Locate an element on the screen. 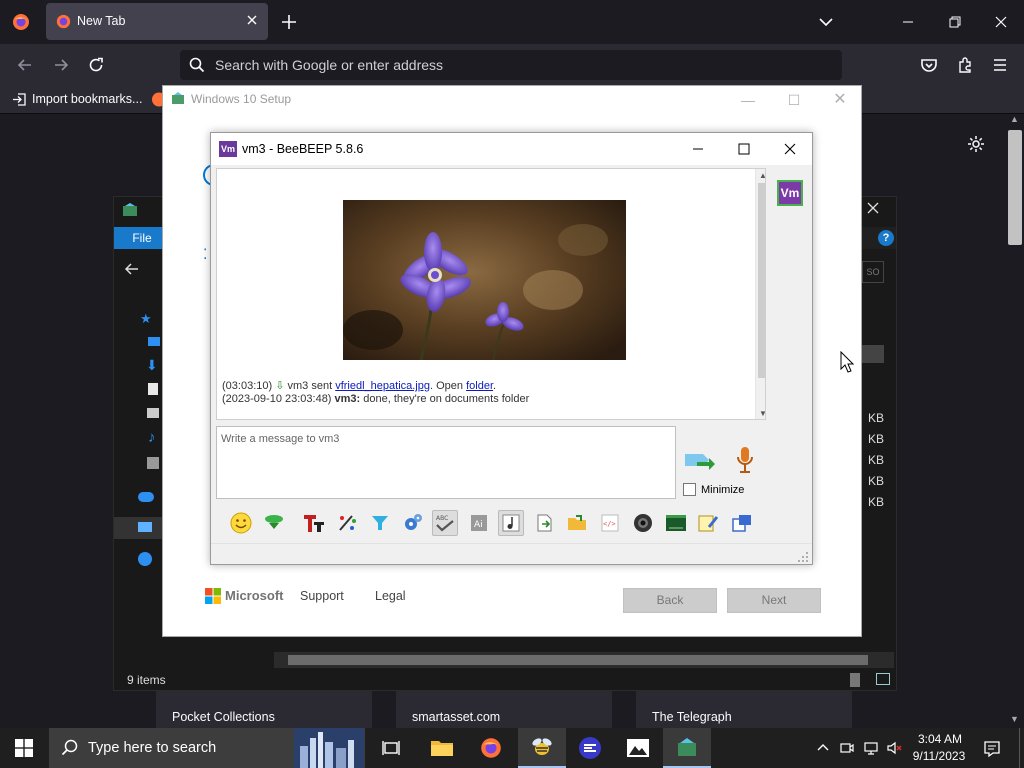 The image size is (1024, 768). explorer-hscrollbar is located at coordinates (584, 660).